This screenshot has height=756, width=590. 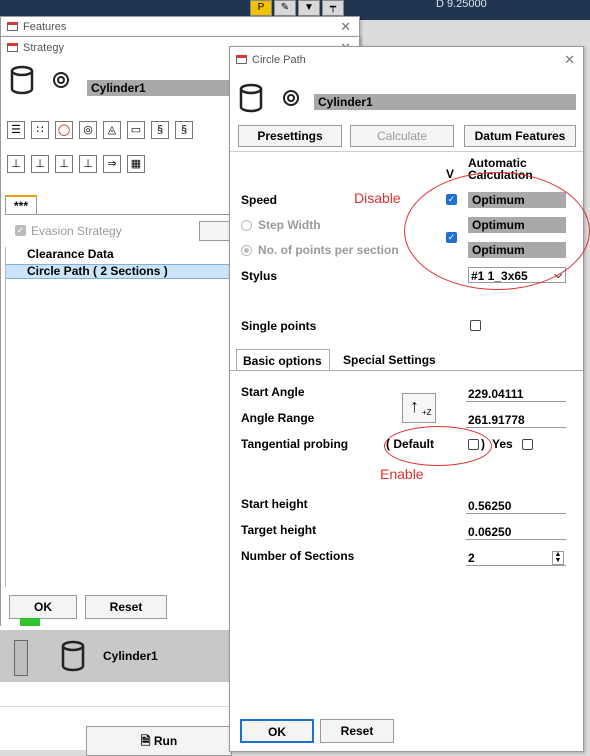 I want to click on angle-range-input: 261.91778, so click(x=516, y=420).